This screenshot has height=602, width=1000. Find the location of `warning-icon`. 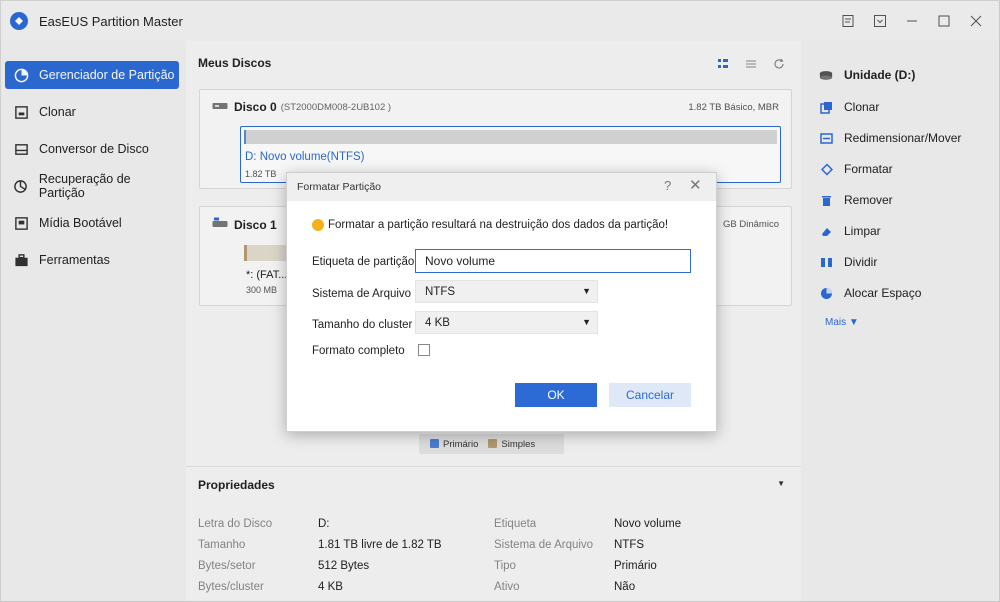

warning-icon is located at coordinates (318, 225).